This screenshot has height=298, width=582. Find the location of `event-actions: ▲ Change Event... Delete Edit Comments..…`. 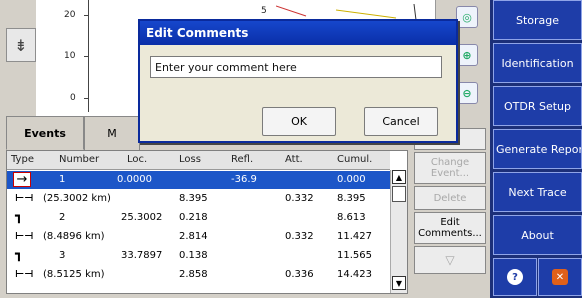

event-actions: ▲ Change Event... Delete Edit Comments..… is located at coordinates (450, 211).